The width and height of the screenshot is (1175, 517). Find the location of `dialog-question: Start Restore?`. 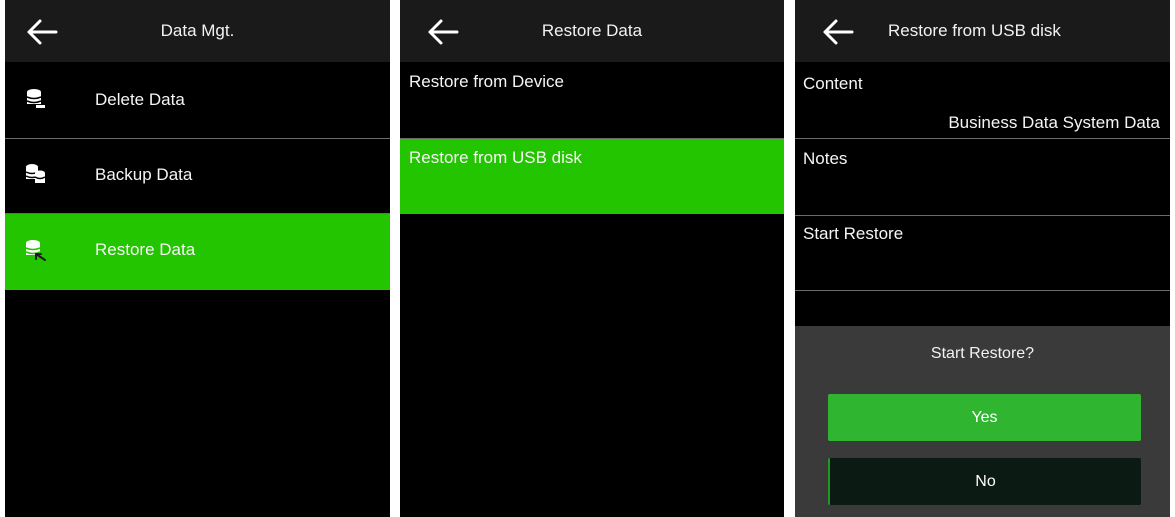

dialog-question: Start Restore? is located at coordinates (982, 353).